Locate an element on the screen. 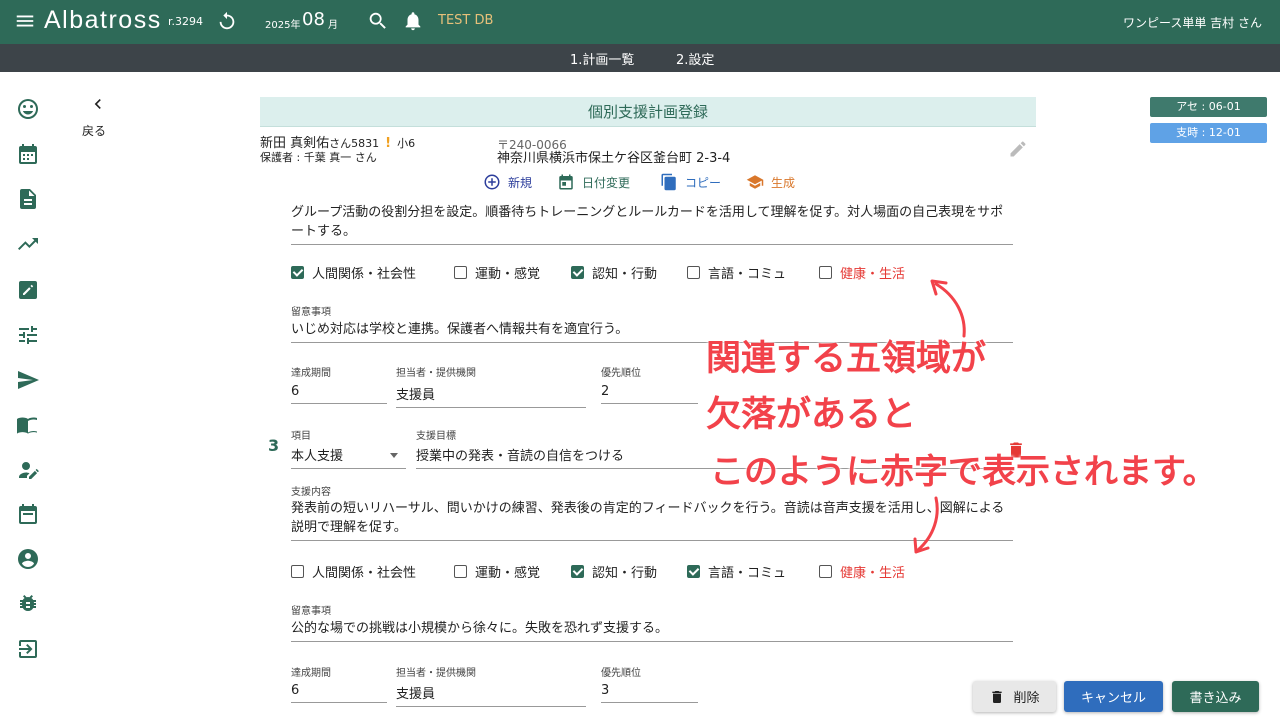 Image resolution: width=1280 pixels, height=720 pixels. menu-icon is located at coordinates (25, 21).